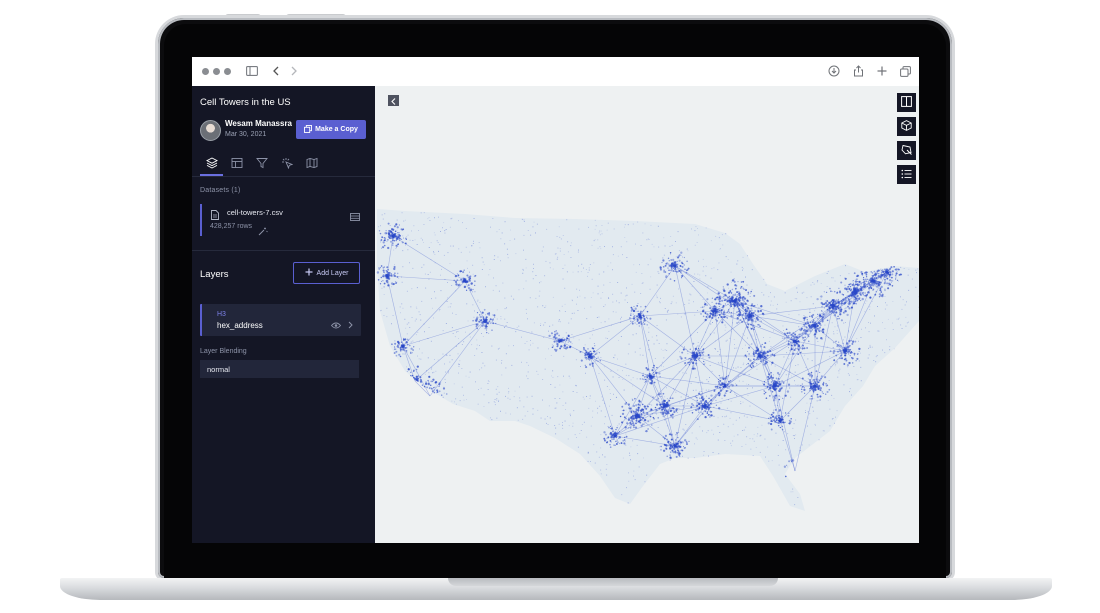 Image resolution: width=1100 pixels, height=613 pixels. What do you see at coordinates (262, 163) in the screenshot?
I see `filter-icon` at bounding box center [262, 163].